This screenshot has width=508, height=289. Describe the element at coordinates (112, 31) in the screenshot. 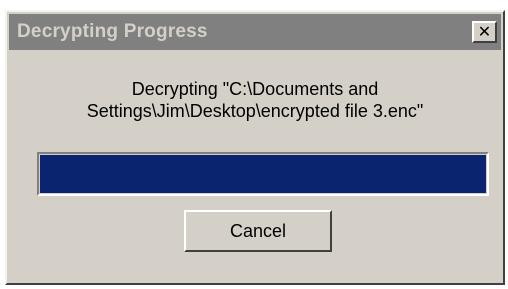

I see `window-title: Decrypting Progress` at that location.